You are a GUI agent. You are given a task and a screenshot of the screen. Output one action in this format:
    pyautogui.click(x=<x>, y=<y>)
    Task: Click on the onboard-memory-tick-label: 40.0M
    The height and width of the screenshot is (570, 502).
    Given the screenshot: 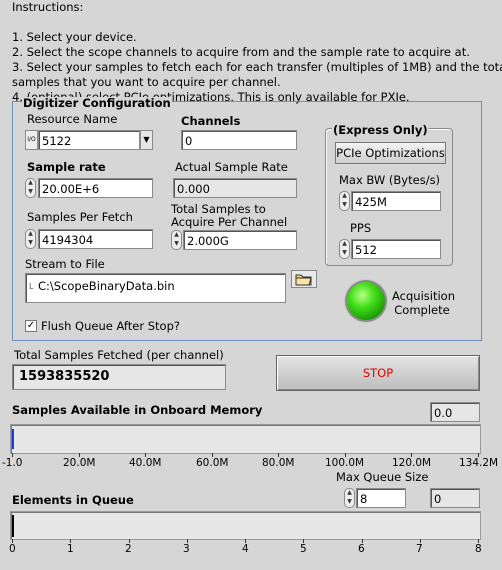 What is the action you would take?
    pyautogui.click(x=145, y=463)
    